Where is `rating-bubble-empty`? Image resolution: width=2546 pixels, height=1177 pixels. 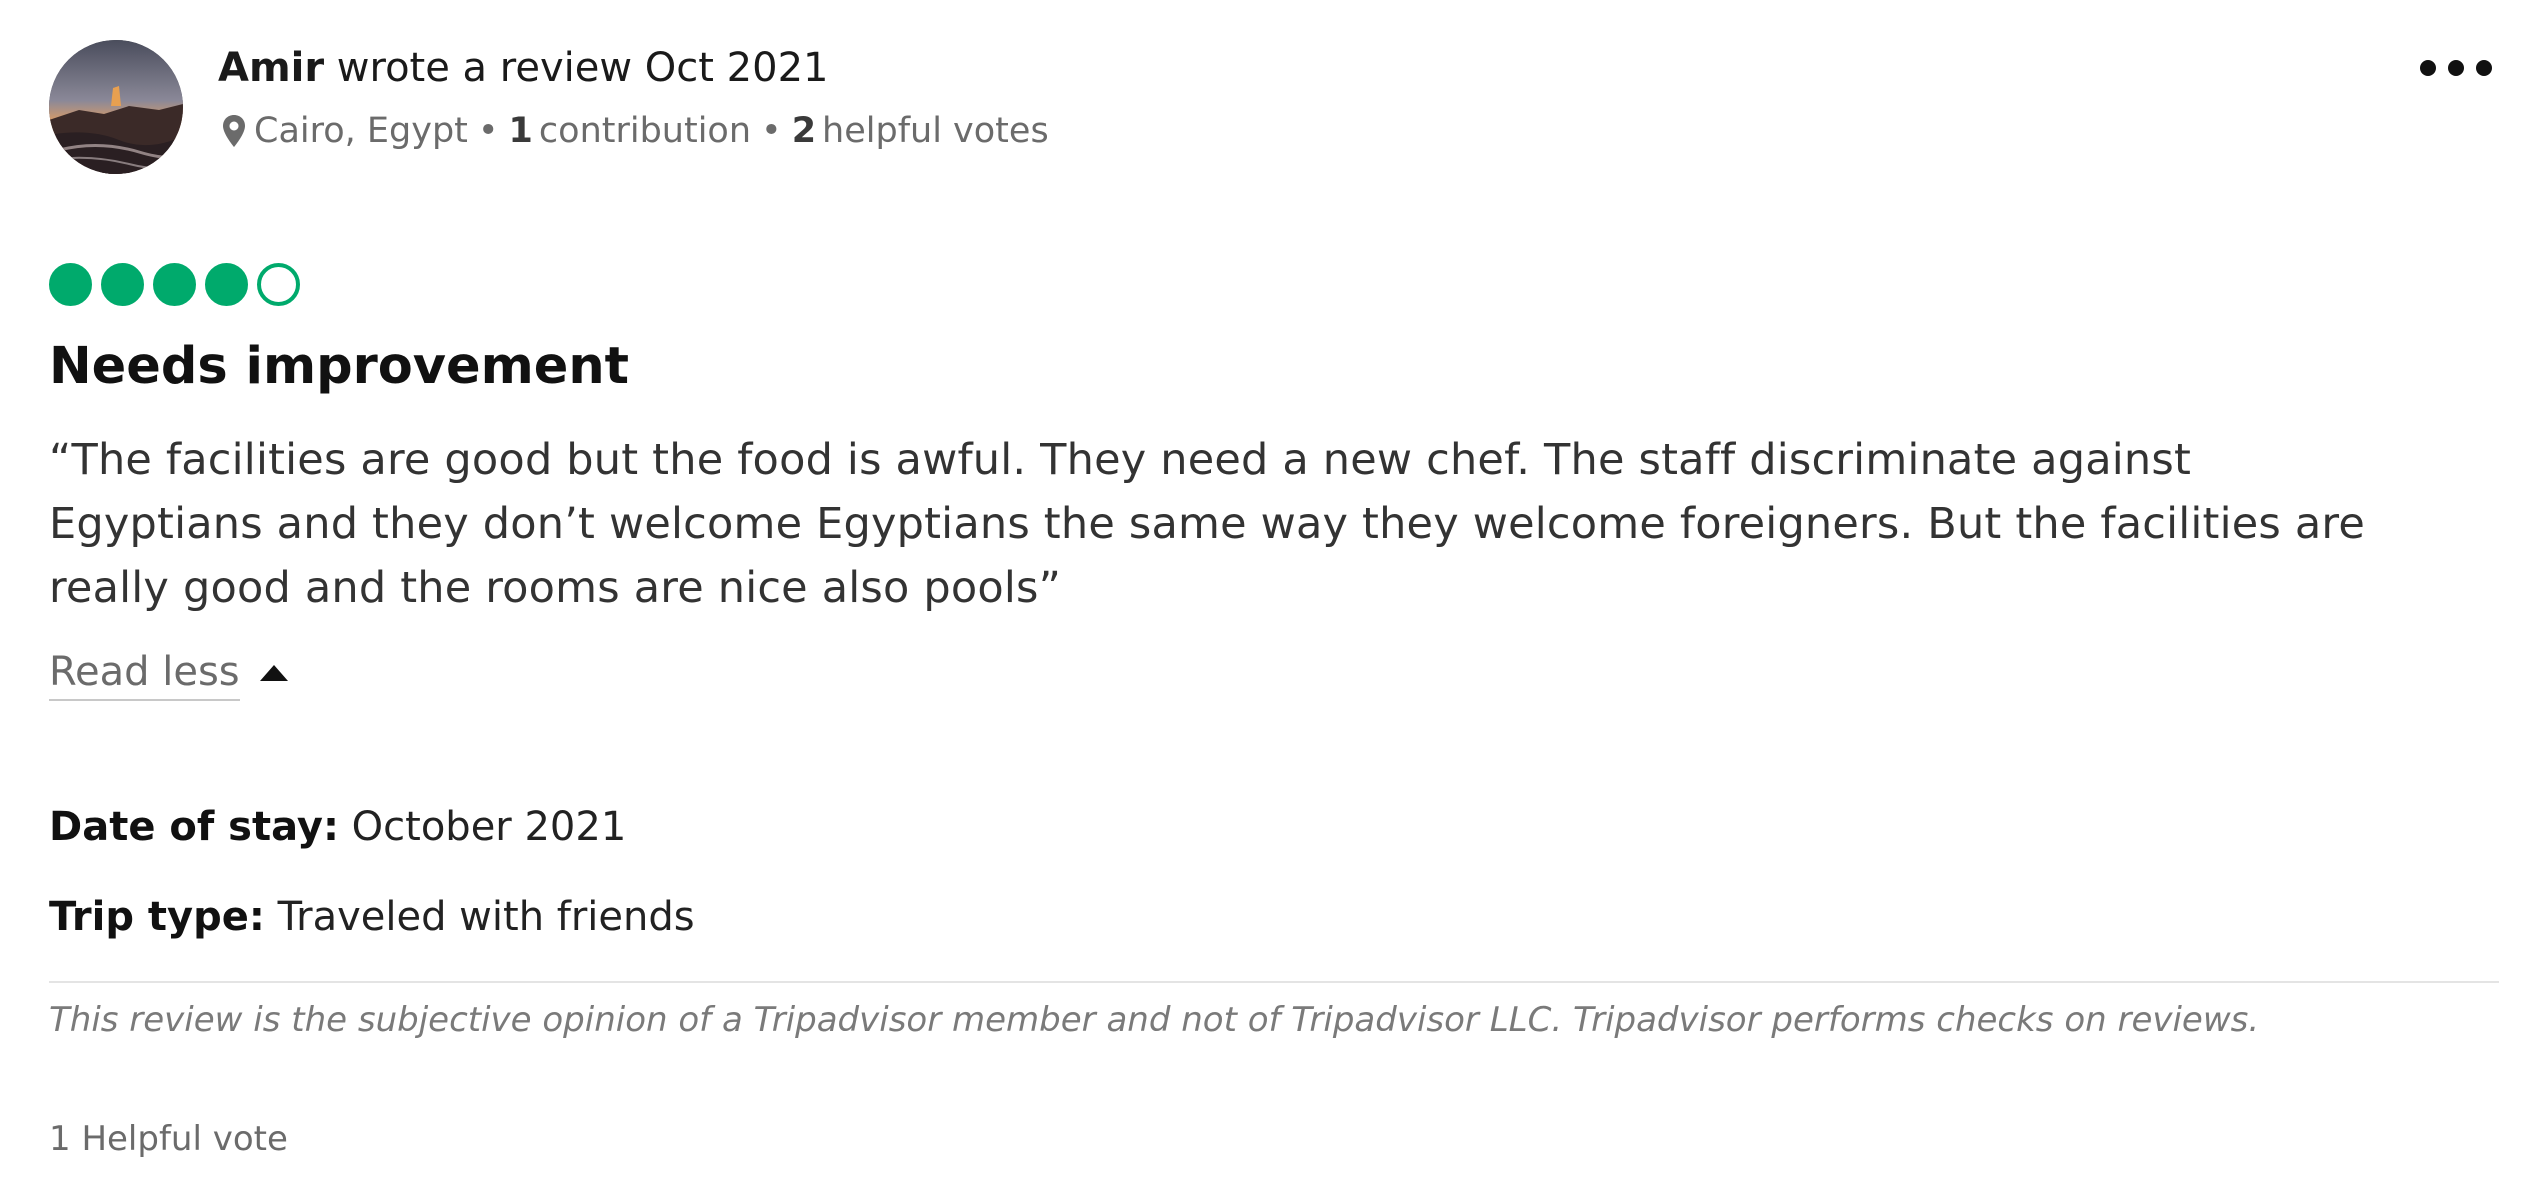
rating-bubble-empty is located at coordinates (278, 284).